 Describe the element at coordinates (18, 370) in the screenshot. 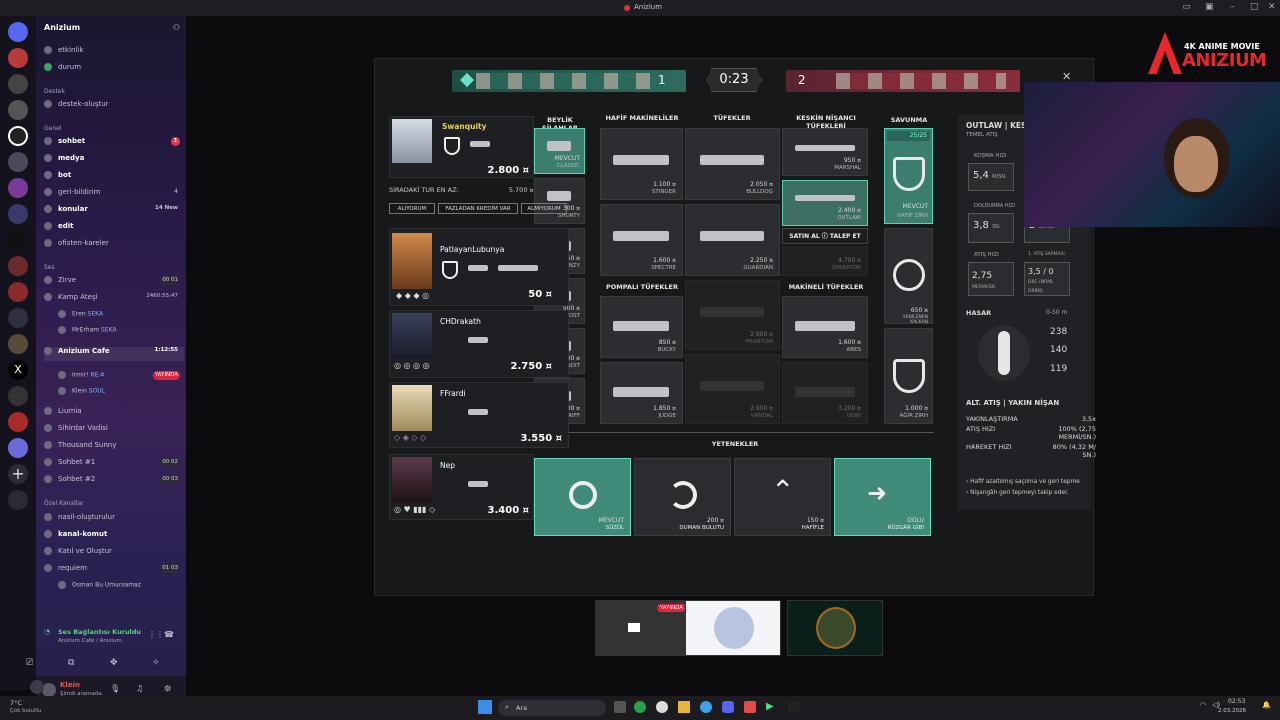

I see `x-icon: X` at that location.